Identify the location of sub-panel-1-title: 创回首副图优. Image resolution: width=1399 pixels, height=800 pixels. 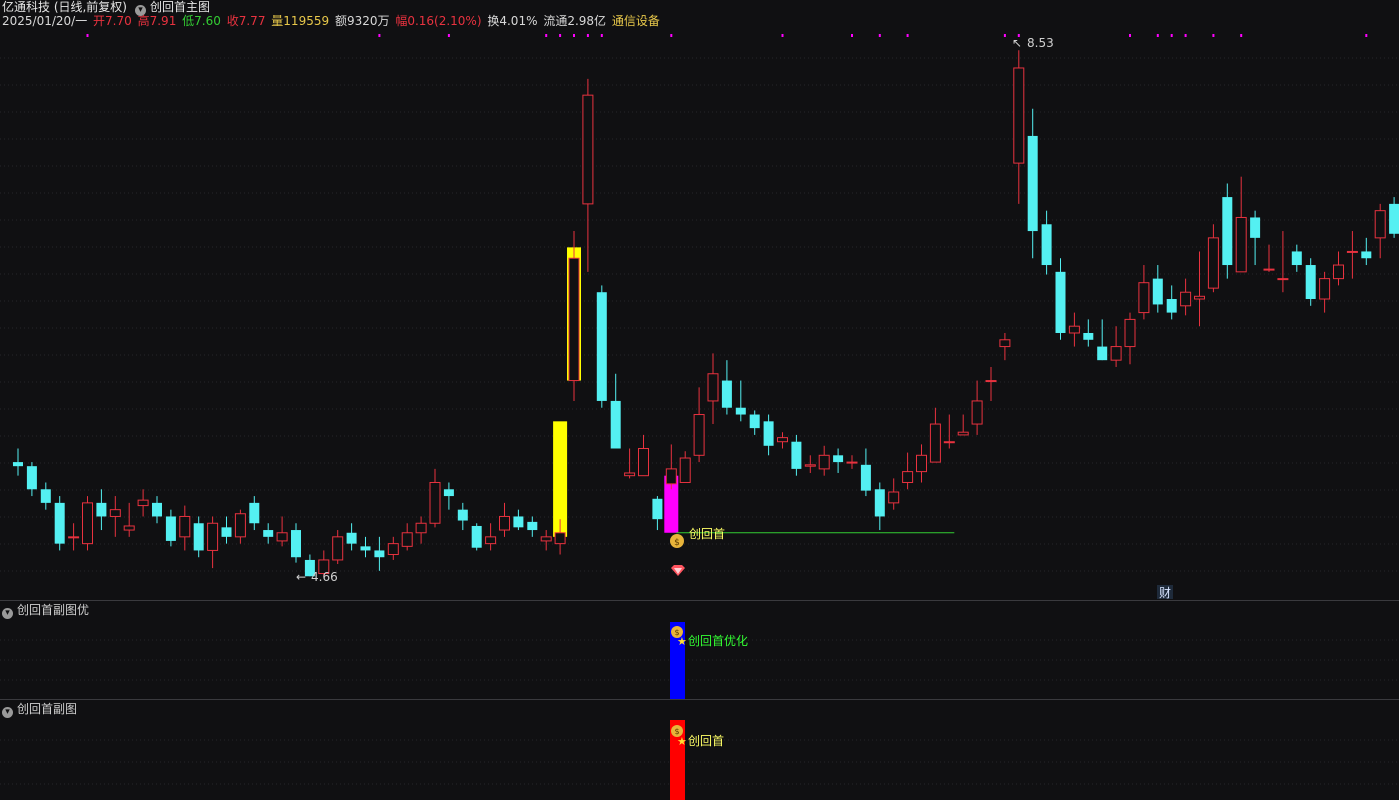
(53, 610).